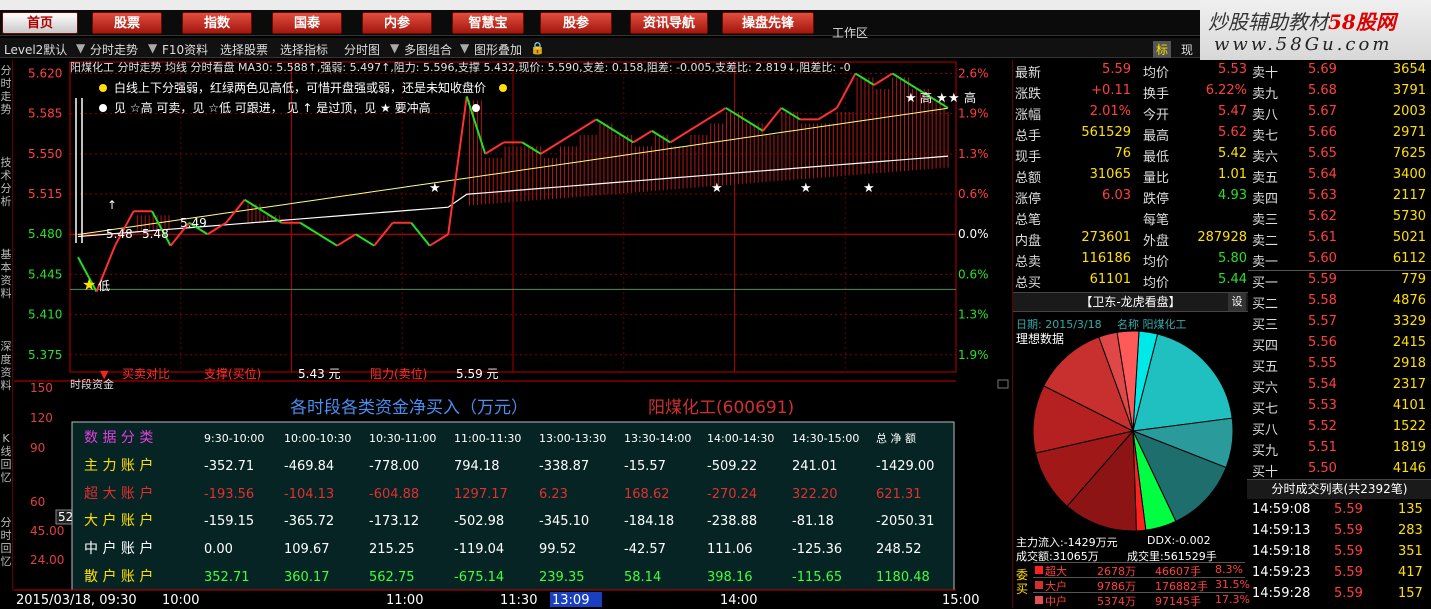 This screenshot has height=609, width=1431. I want to click on tb-select-stock: 选择股票, so click(244, 49).